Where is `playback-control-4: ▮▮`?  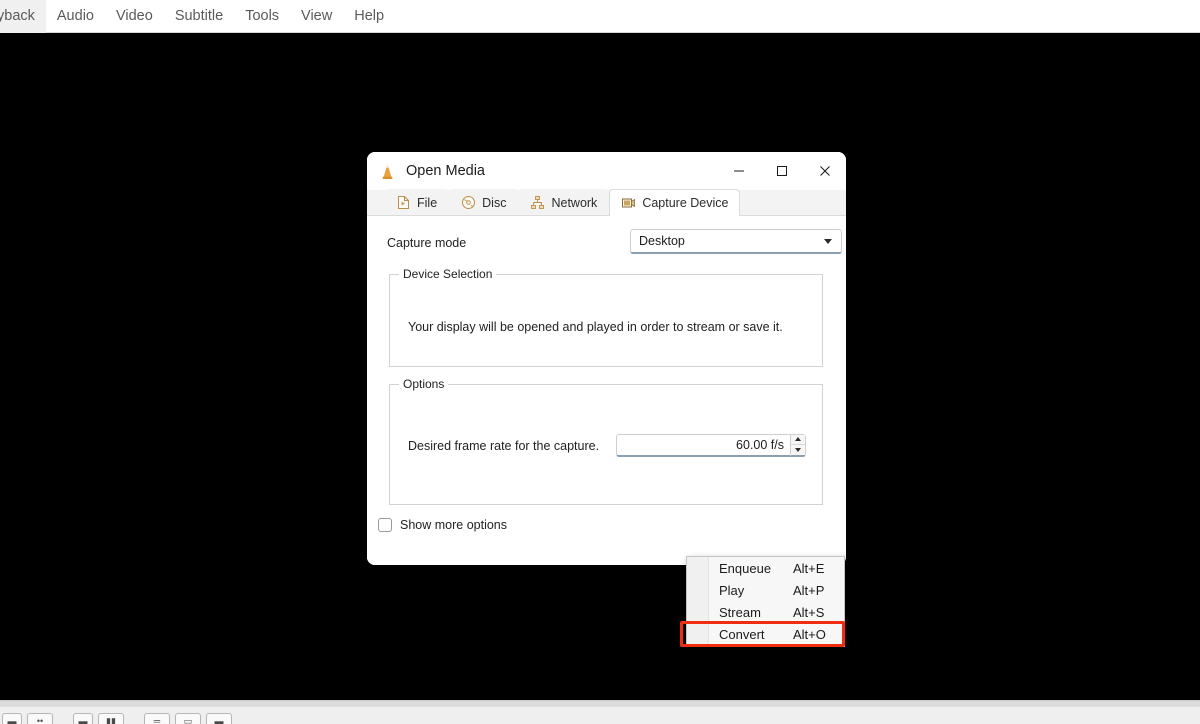 playback-control-4: ▮▮ is located at coordinates (111, 718).